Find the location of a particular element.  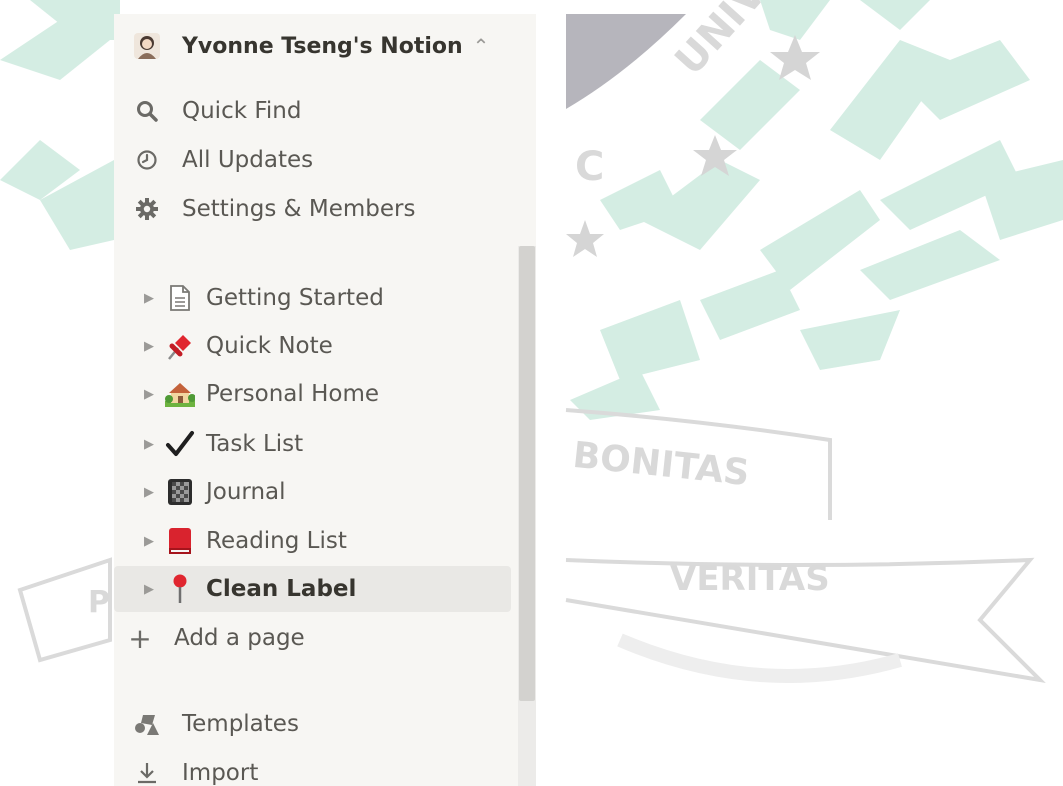

sidebar-item-import: Import is located at coordinates (194, 768).